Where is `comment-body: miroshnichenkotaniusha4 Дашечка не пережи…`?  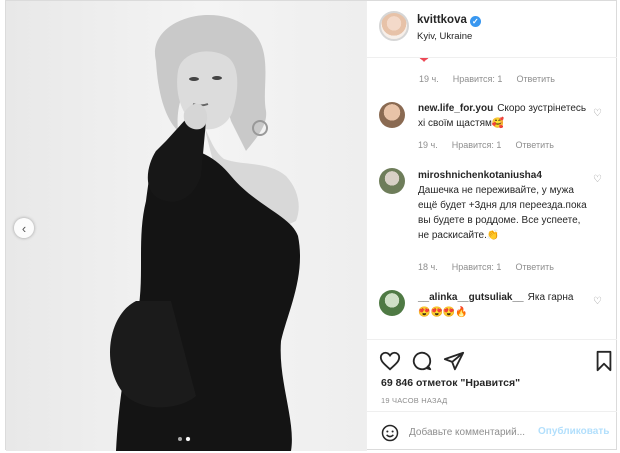
comment-body: miroshnichenkotaniusha4 Дашечка не пережи… is located at coordinates (503, 205).